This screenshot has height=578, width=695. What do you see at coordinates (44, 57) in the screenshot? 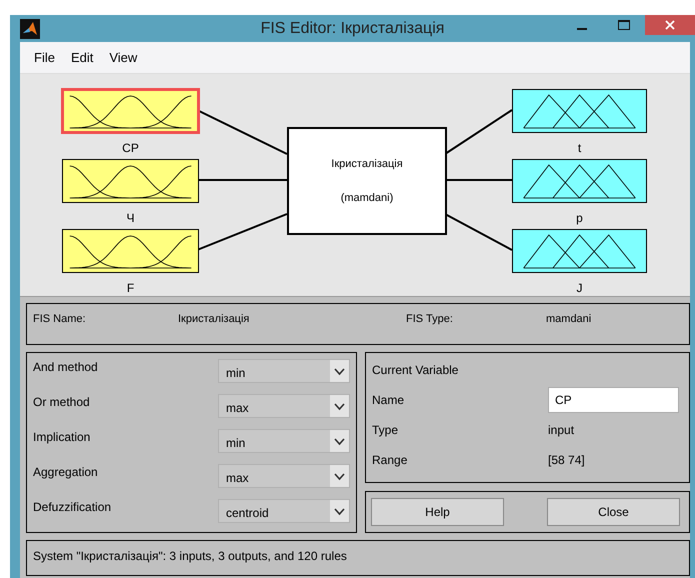
I see `menu-item: File` at bounding box center [44, 57].